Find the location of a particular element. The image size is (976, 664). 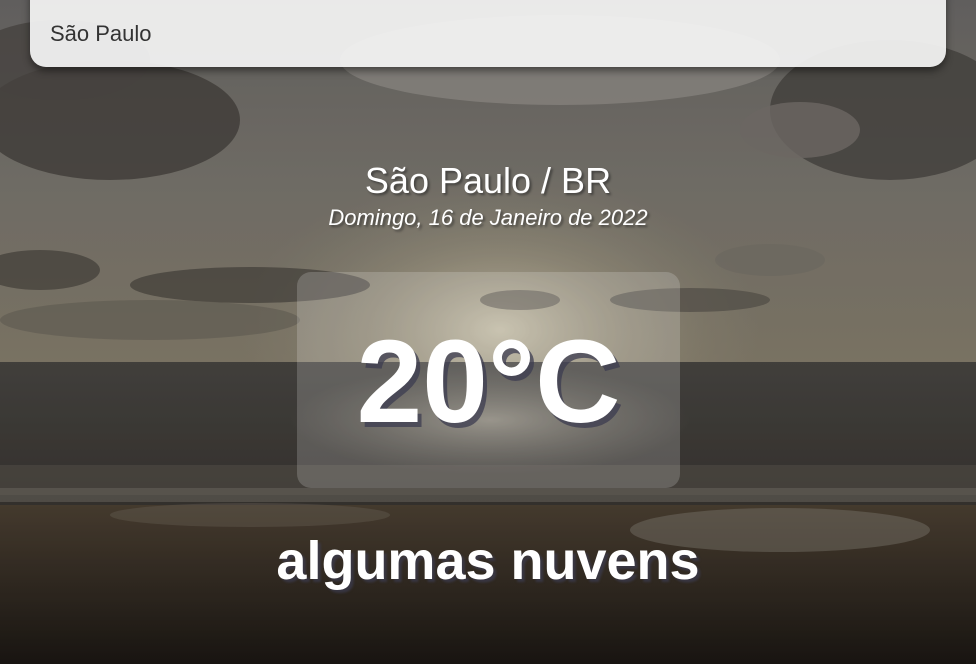

temperature-box: 20°C is located at coordinates (488, 380).